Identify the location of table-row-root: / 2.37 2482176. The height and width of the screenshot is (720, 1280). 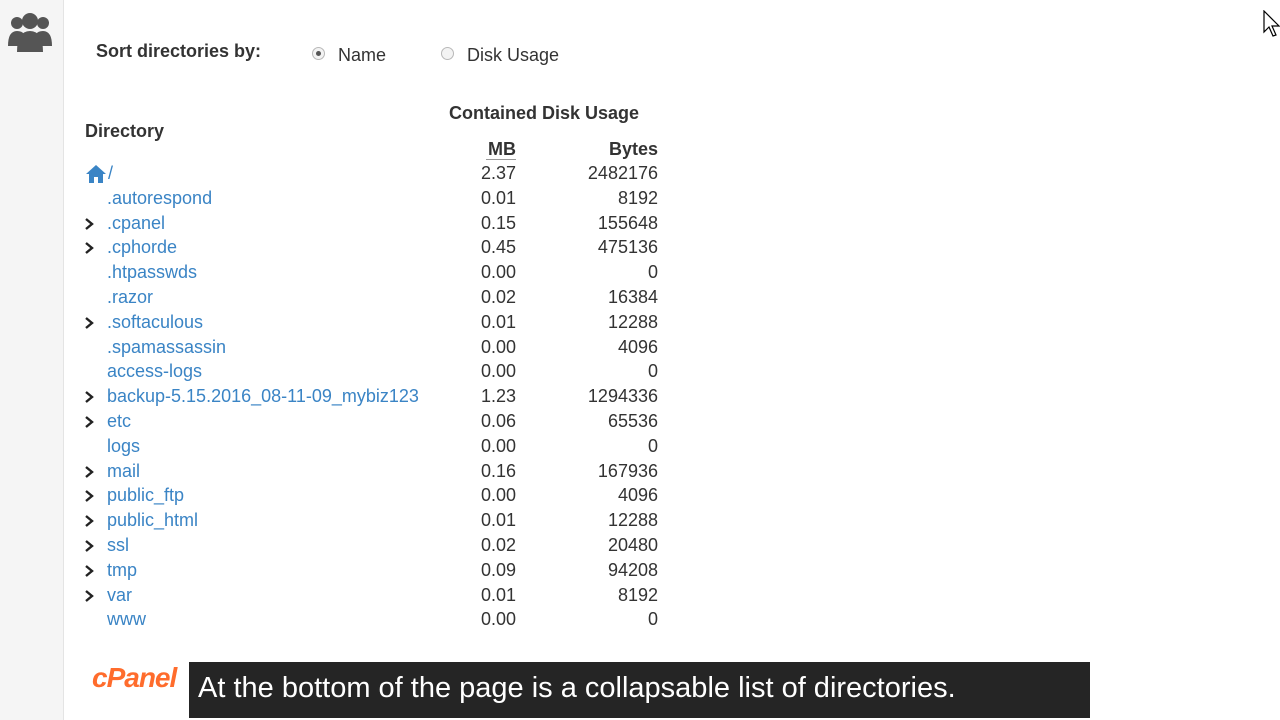
(350, 173).